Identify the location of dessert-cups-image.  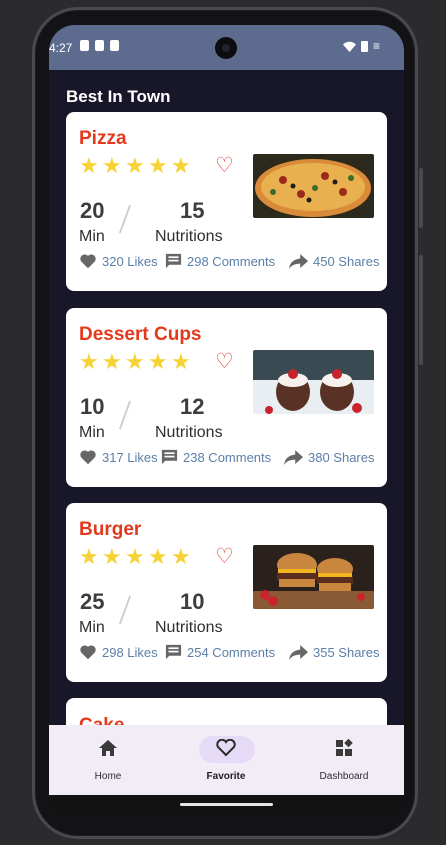
(313, 382).